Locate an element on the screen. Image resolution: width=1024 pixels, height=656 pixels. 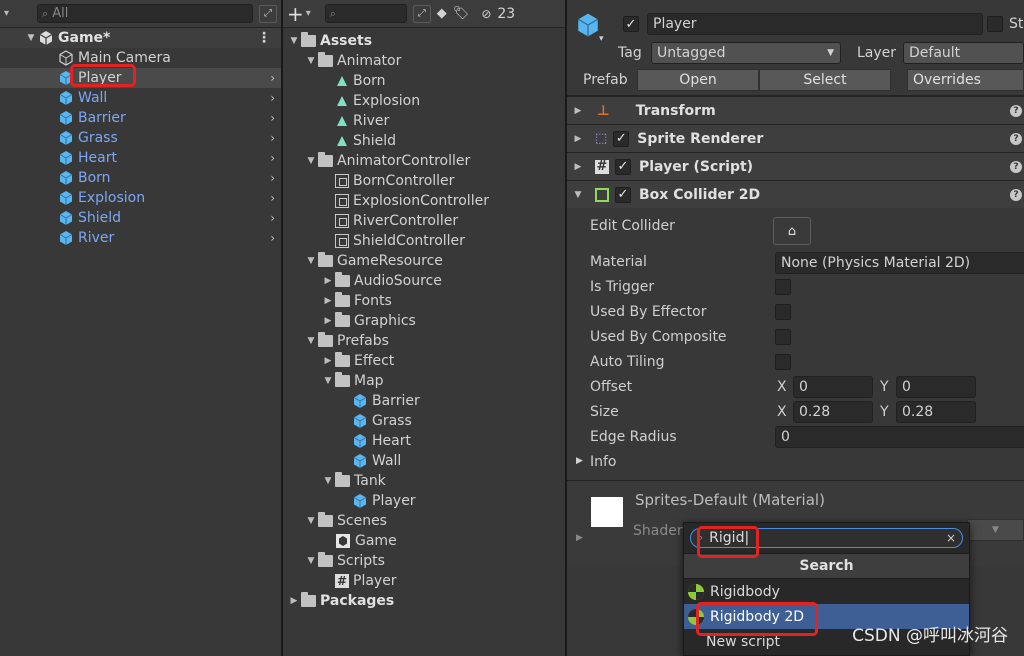
object-name-field: Player is located at coordinates (815, 24).